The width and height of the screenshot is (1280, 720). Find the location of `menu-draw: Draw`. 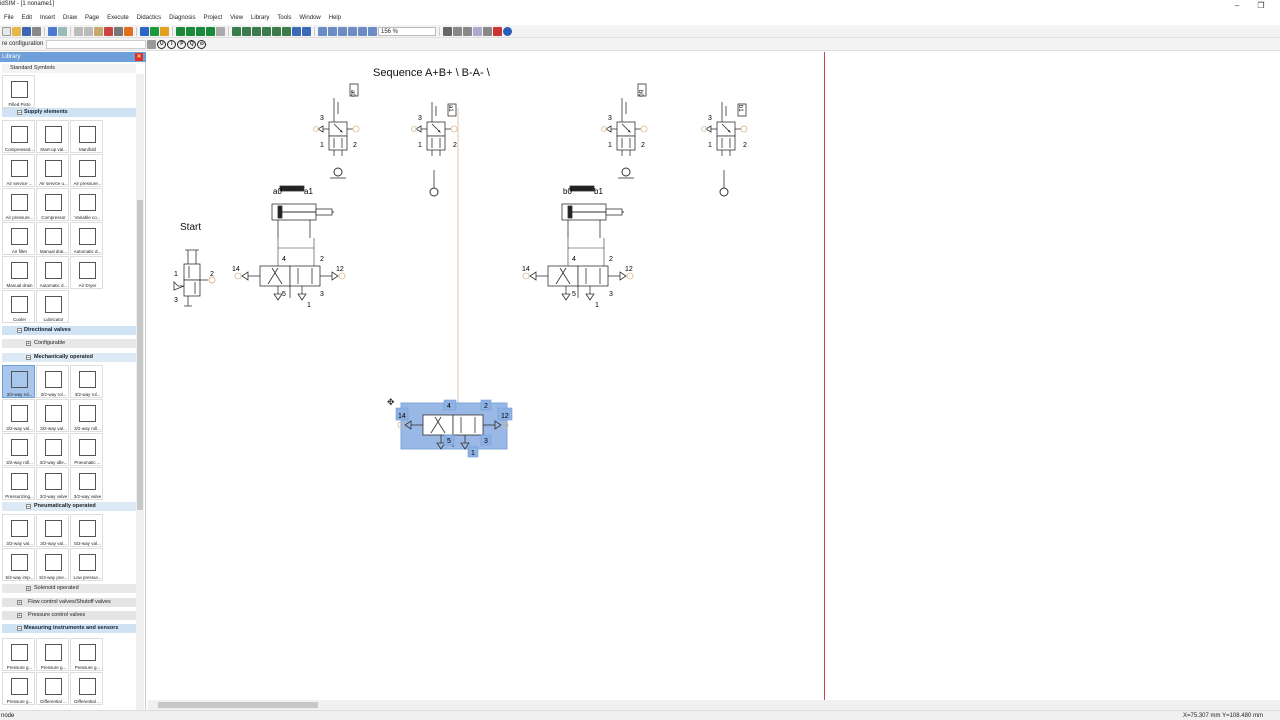

menu-draw: Draw is located at coordinates (70, 18).